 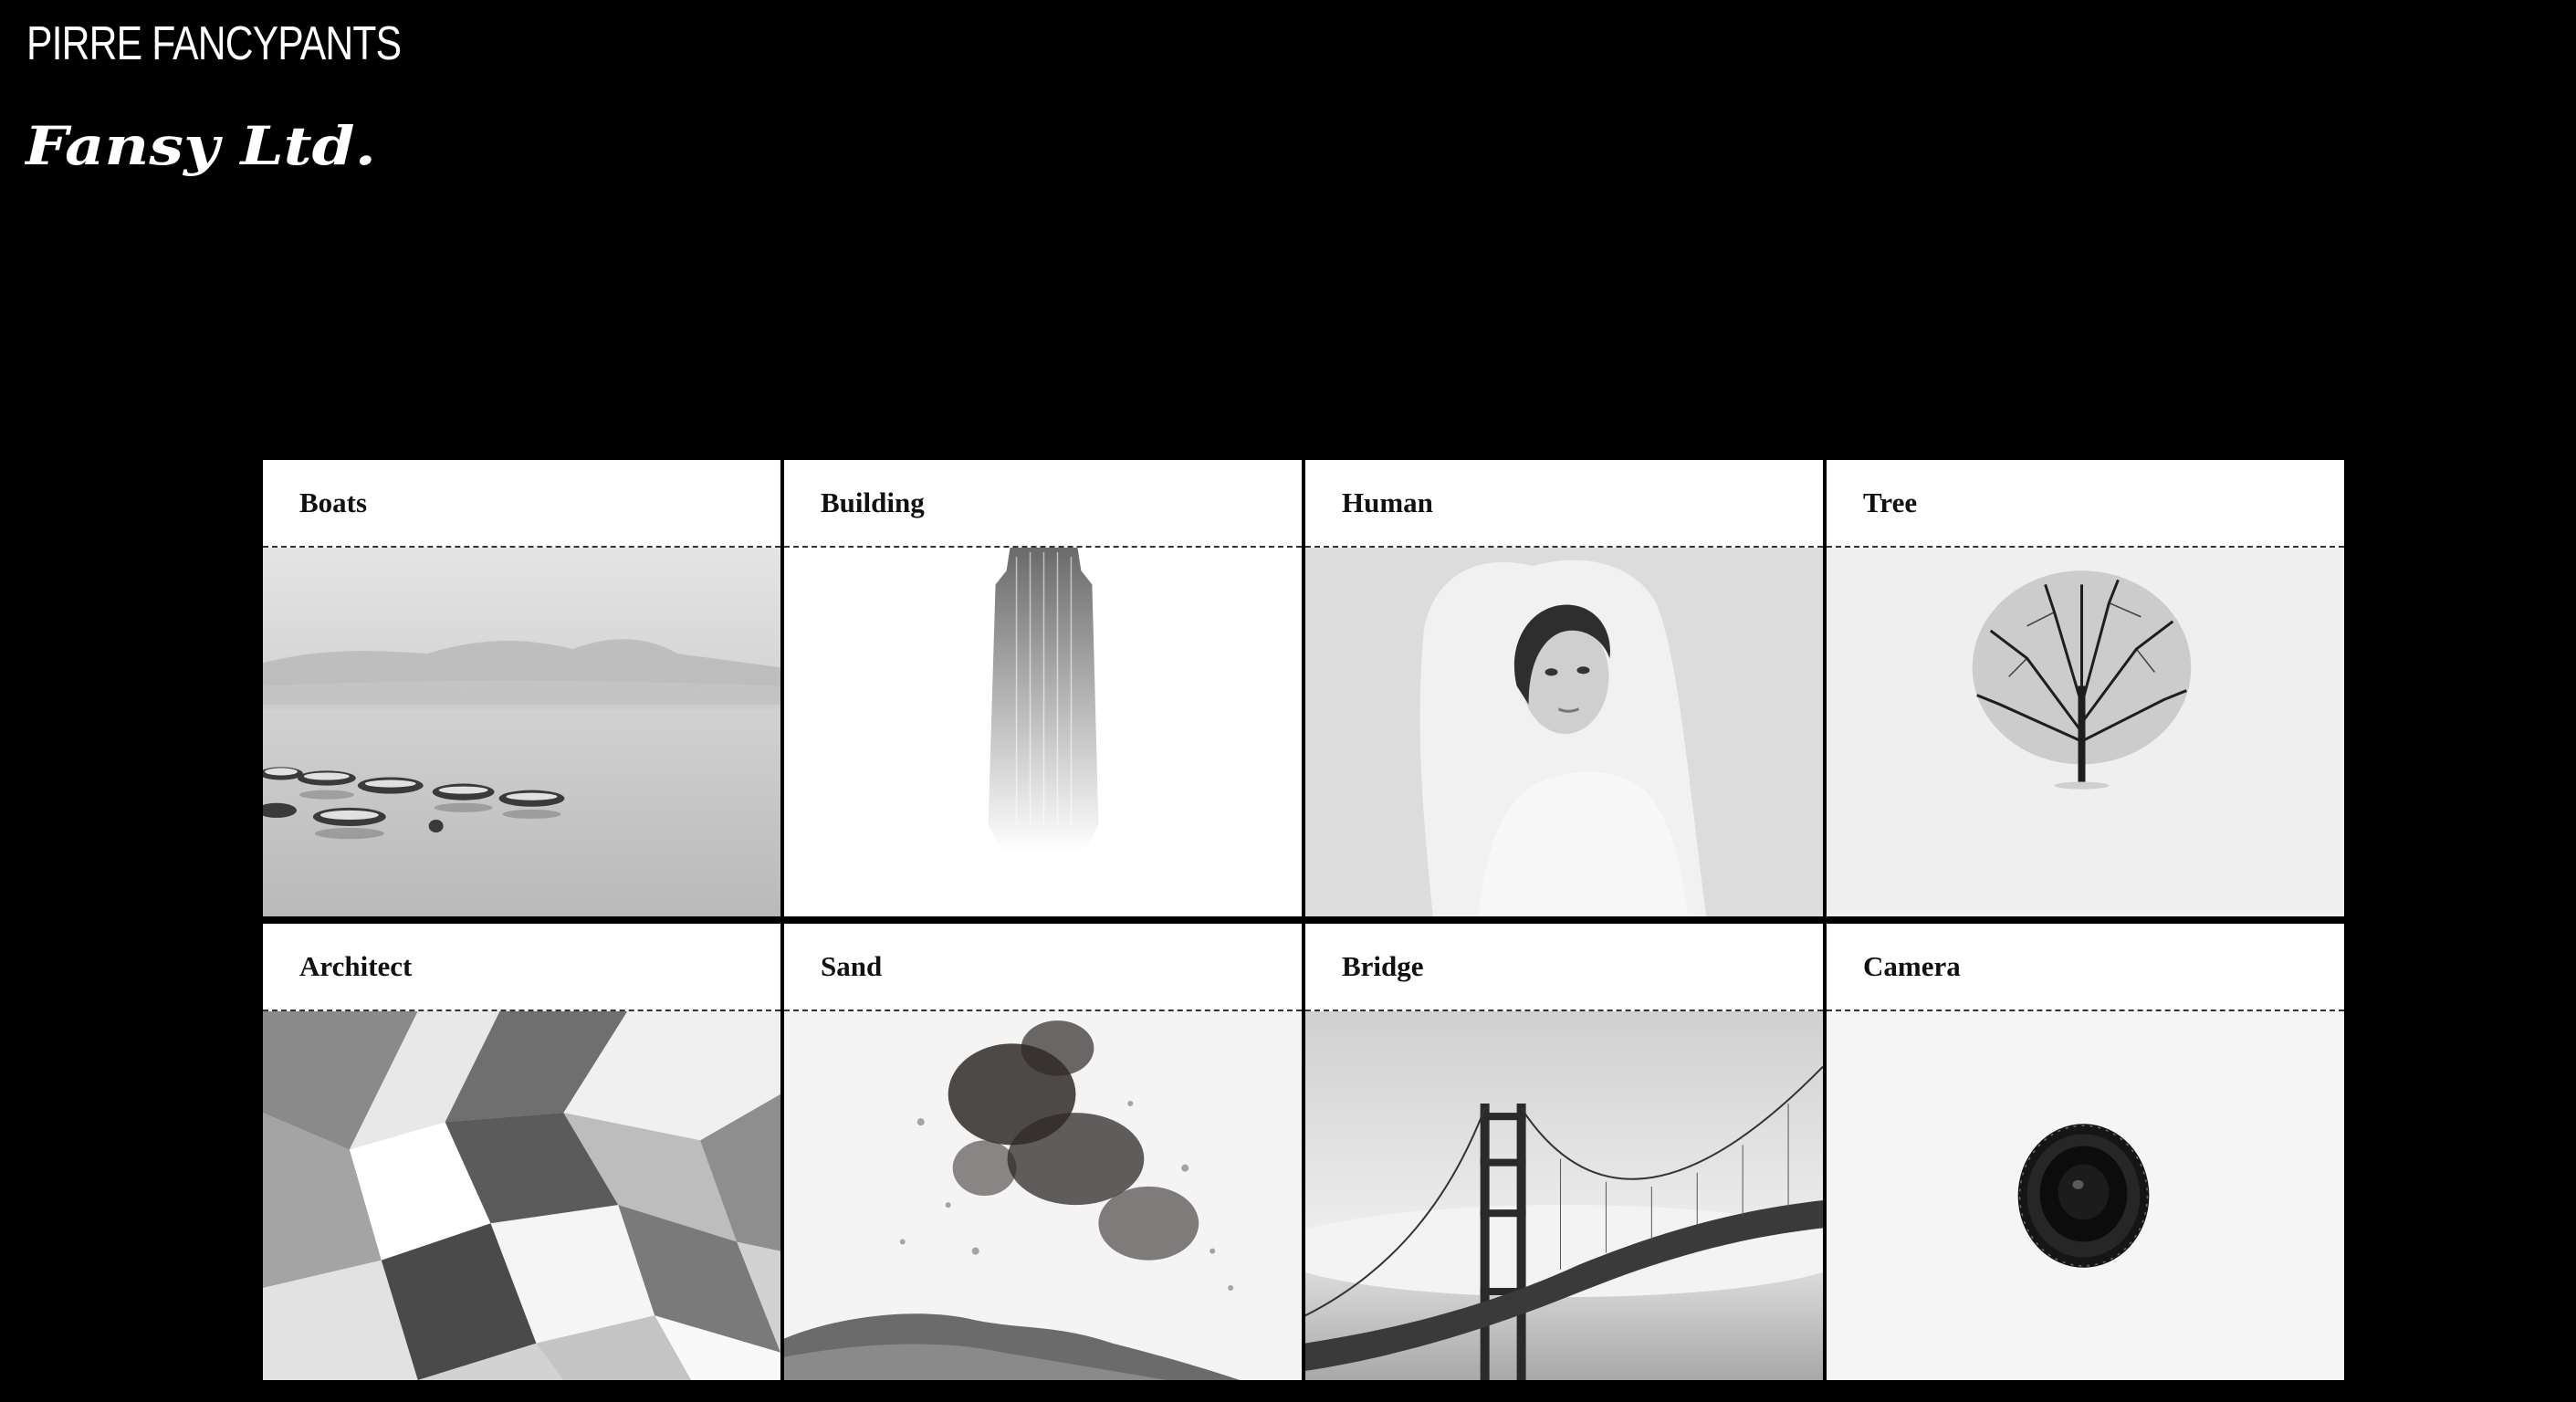 I want to click on card-title: Sand, so click(x=852, y=966).